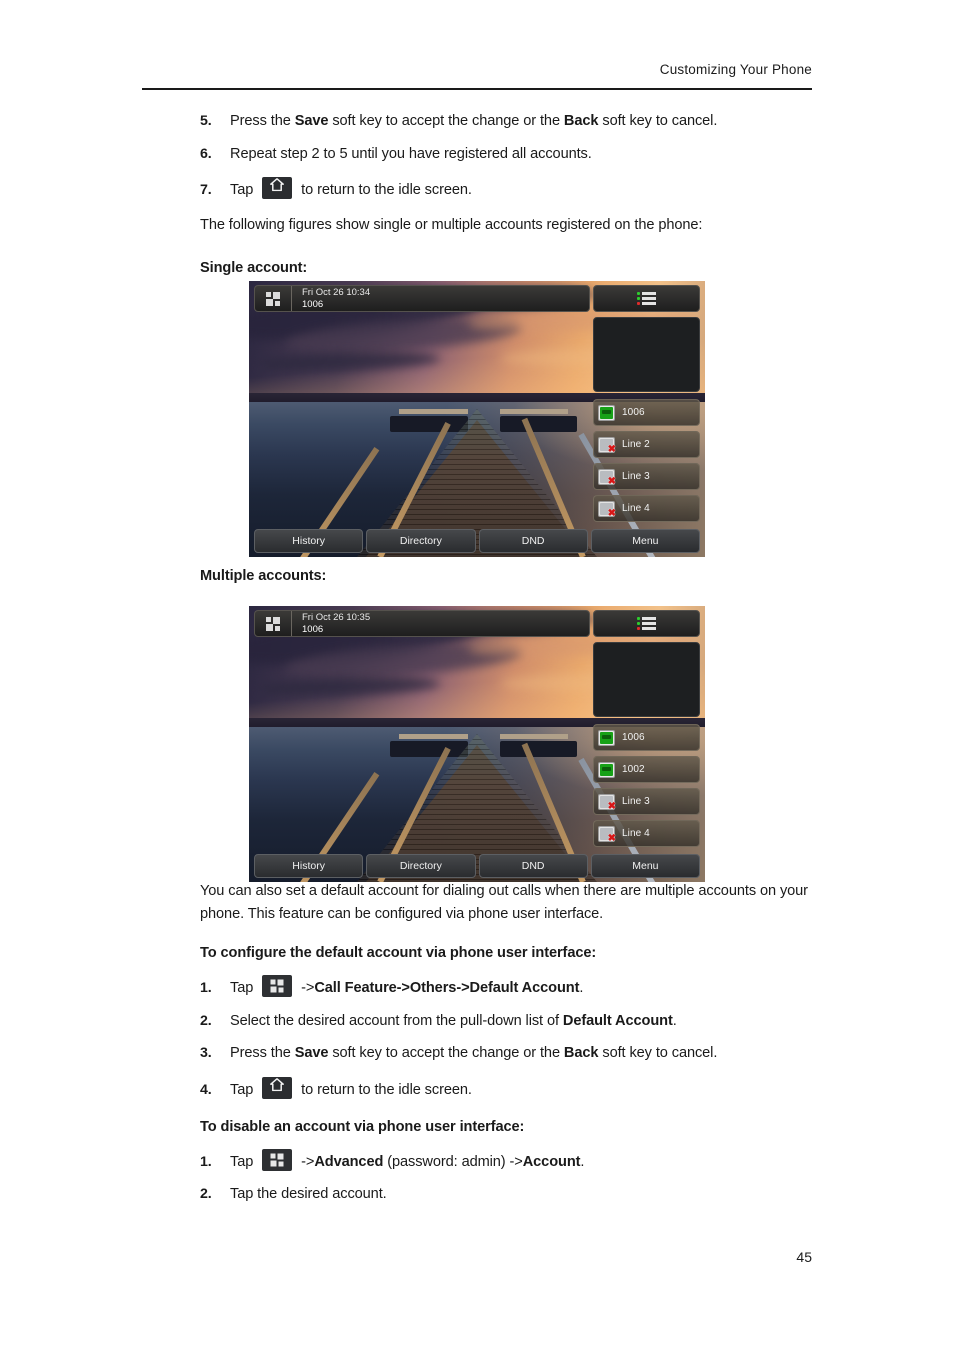  What do you see at coordinates (355, 987) in the screenshot?
I see `emphasis-text: Call Feature` at bounding box center [355, 987].